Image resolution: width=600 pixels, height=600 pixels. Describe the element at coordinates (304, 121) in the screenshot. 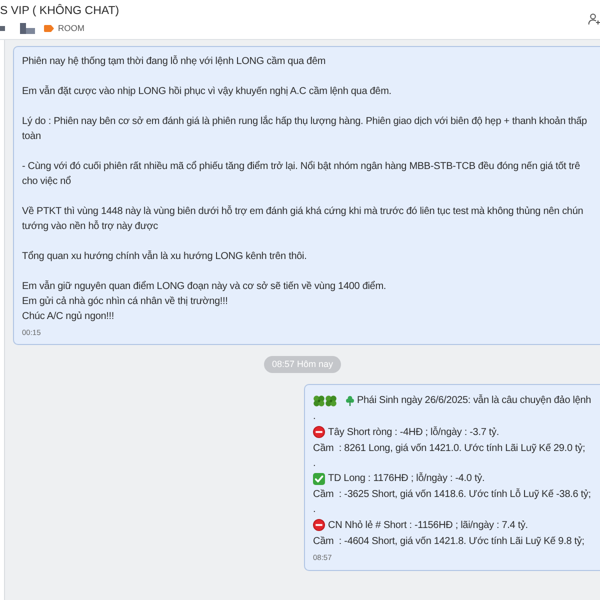

I see `message-text: Lý do : Phiên nay bên cơ sở em đánh giá là phiên rung lắc hấp thụ lượng hàng. Phiên giao dịch với biên độ hẹp + thanh khoản thấp` at that location.